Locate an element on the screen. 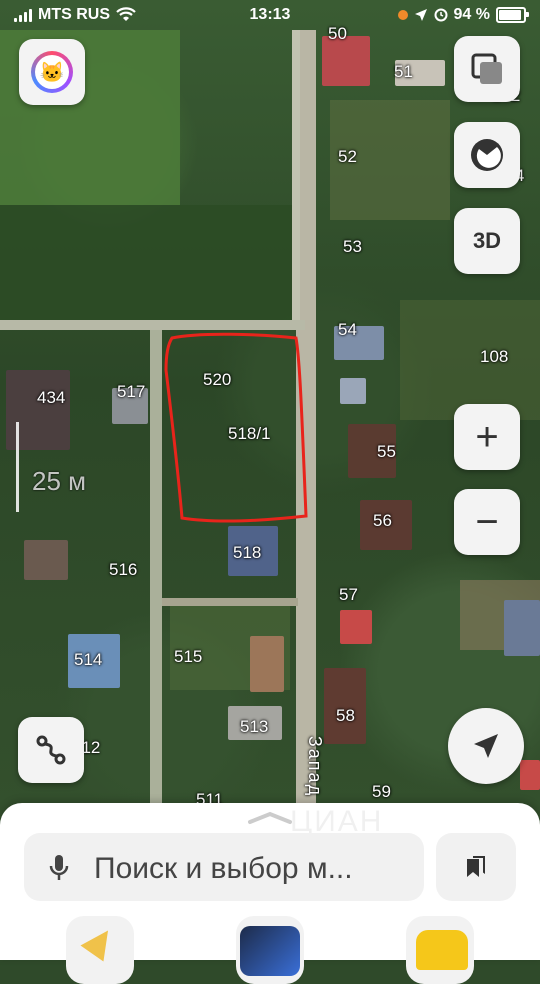  label-517: 517 is located at coordinates (131, 391).